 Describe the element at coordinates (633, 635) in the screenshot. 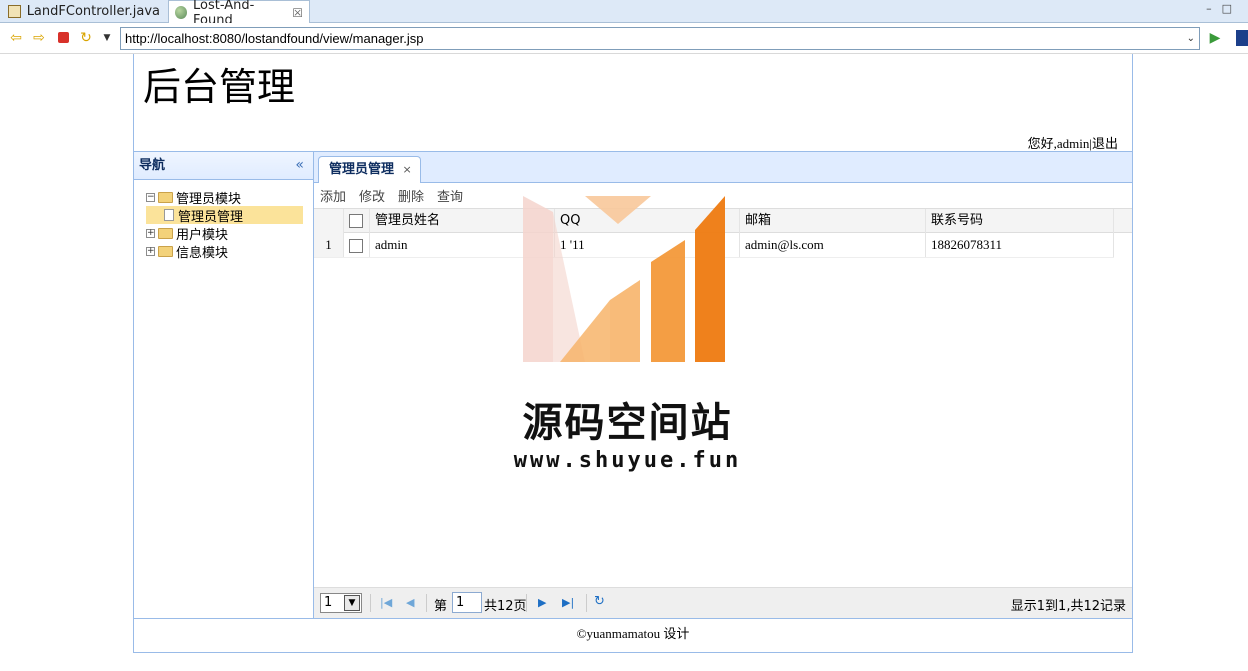

I see `page-footer: ©yuanmamatou 设计` at that location.